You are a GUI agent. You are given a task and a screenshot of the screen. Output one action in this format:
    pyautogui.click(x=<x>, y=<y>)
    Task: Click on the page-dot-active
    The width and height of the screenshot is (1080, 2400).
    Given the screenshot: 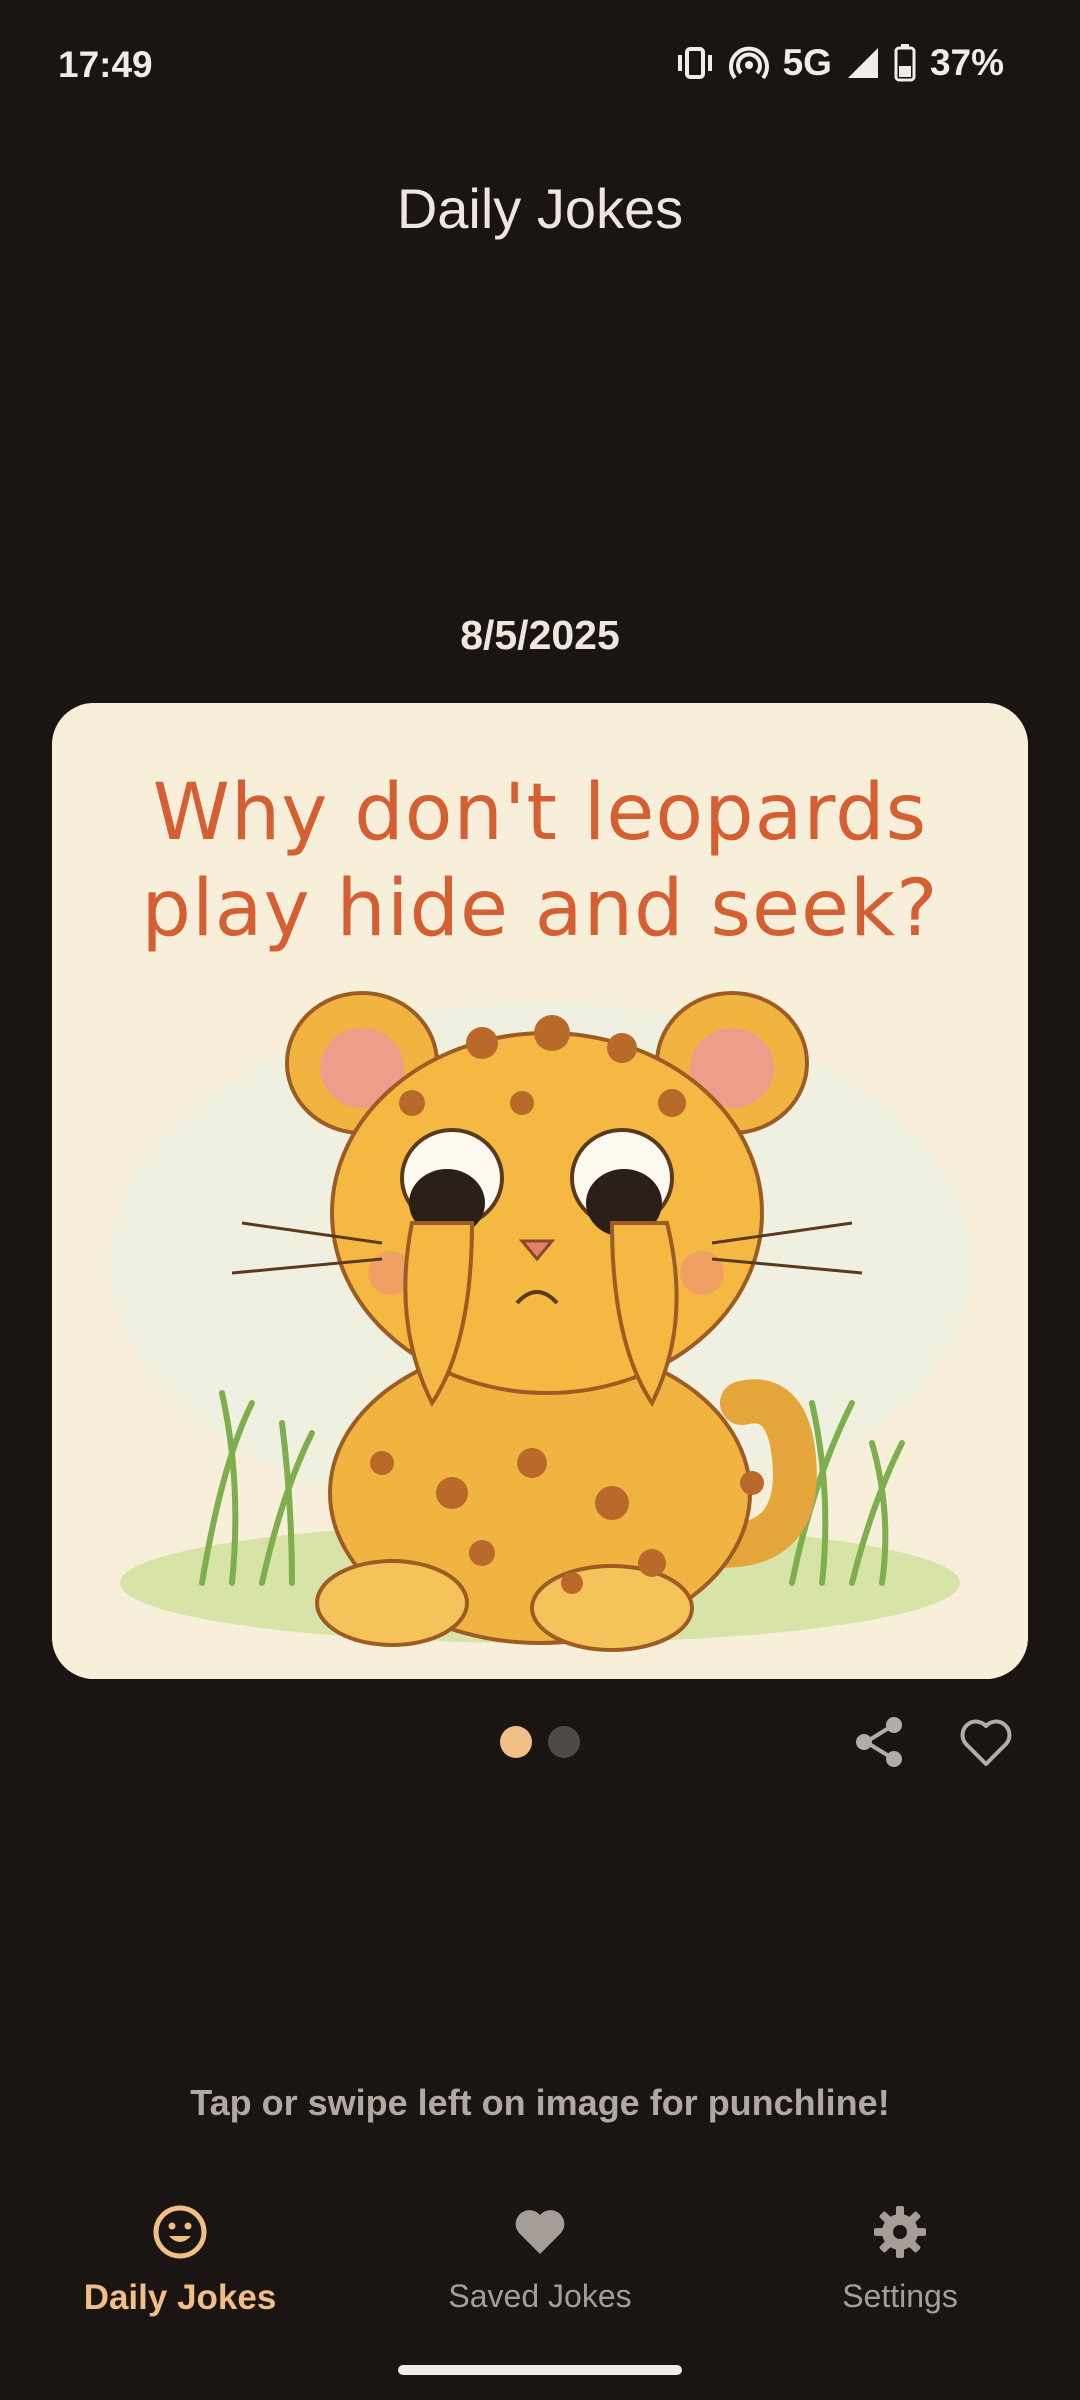 What is the action you would take?
    pyautogui.click(x=516, y=1742)
    